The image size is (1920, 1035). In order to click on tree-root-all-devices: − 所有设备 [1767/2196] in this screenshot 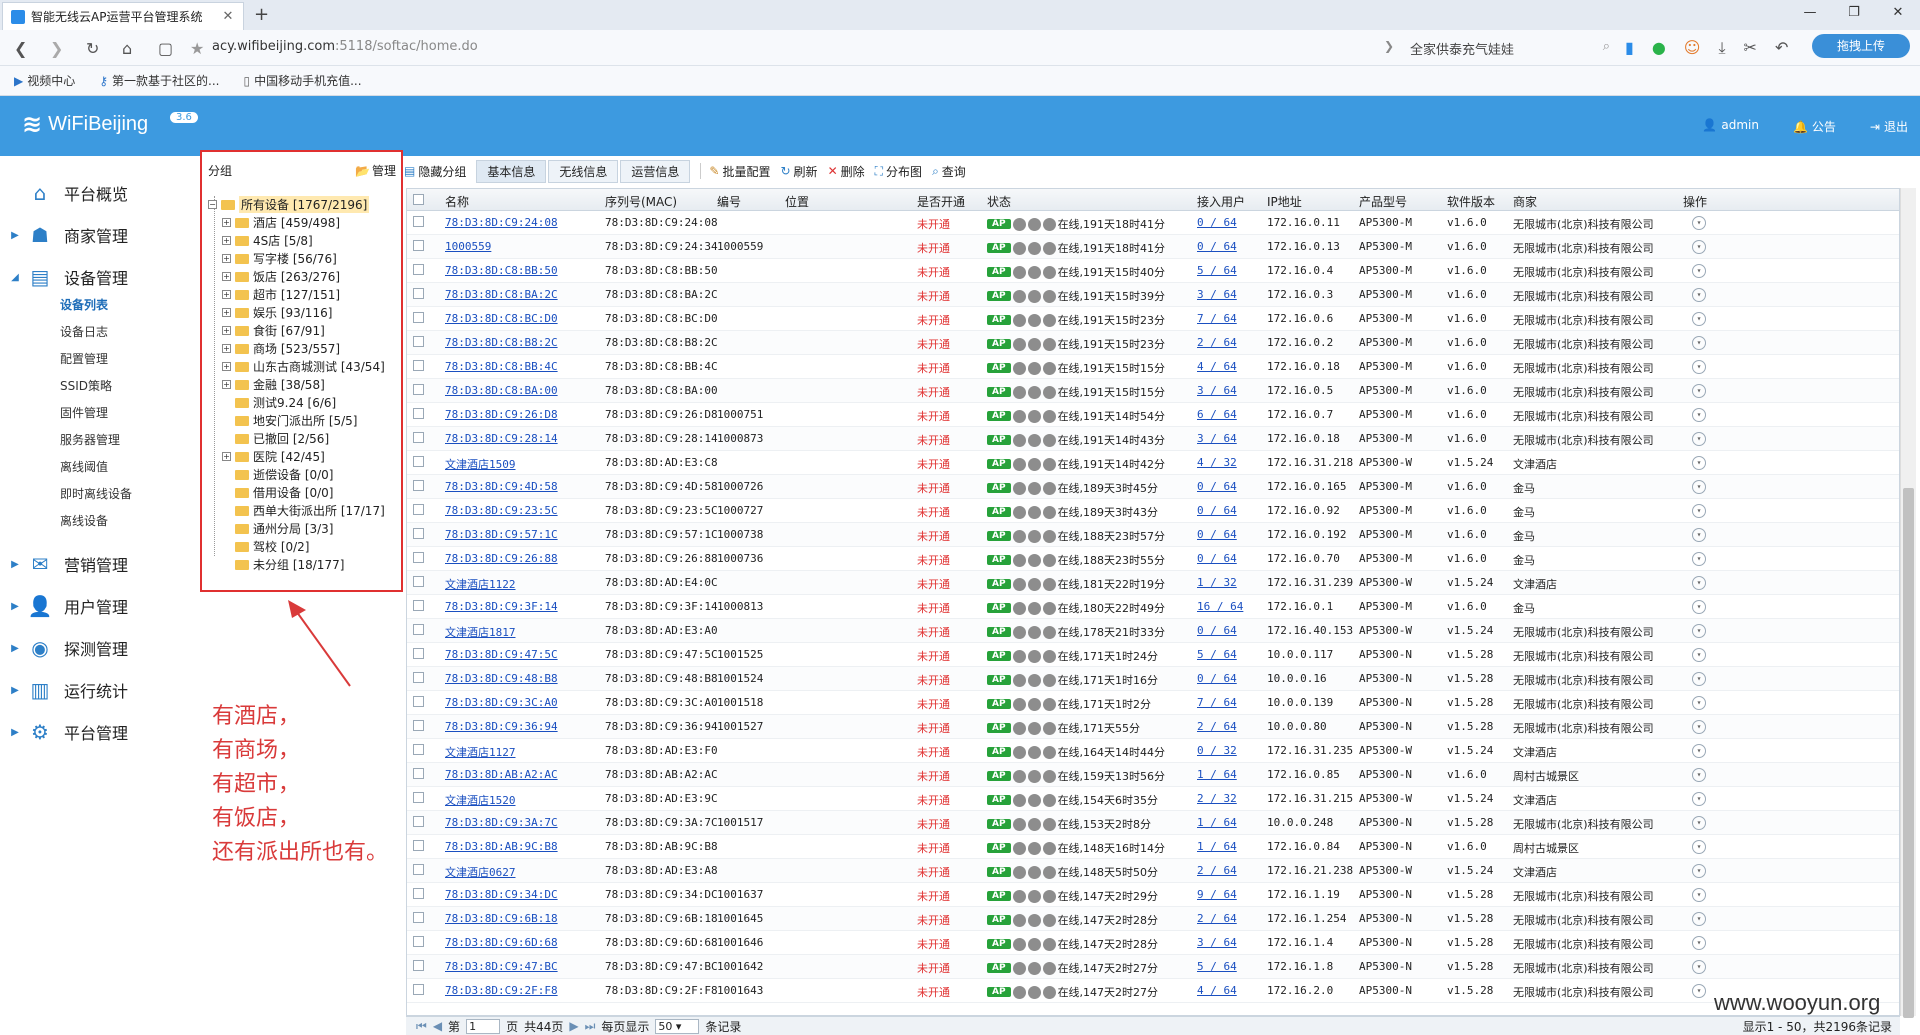, I will do `click(289, 204)`.